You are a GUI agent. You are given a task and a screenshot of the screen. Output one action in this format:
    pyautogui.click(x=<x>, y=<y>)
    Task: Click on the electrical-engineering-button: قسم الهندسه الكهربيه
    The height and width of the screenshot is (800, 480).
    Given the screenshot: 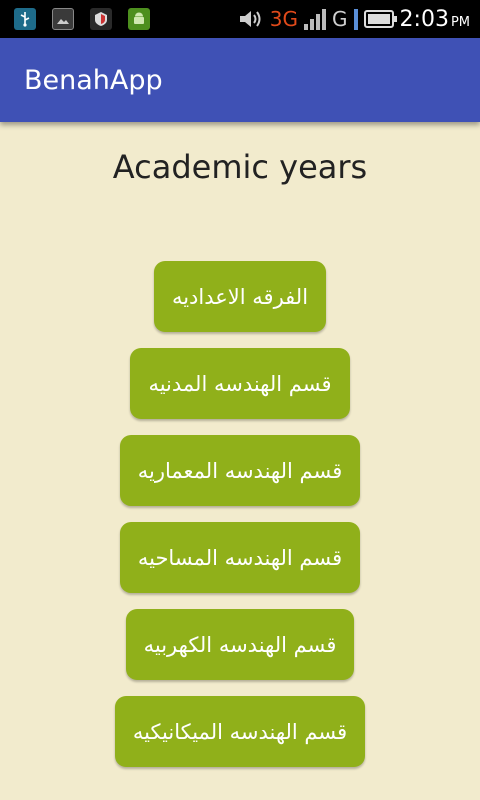 What is the action you would take?
    pyautogui.click(x=240, y=644)
    